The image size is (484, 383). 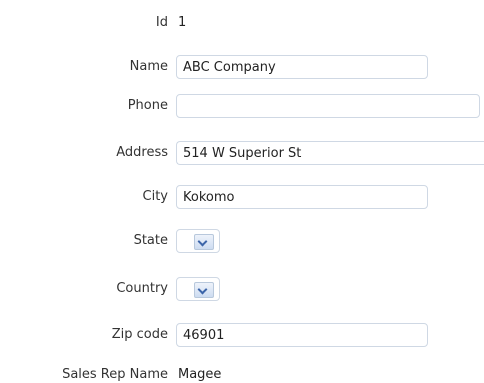 I want to click on country-label: Country, so click(x=142, y=288).